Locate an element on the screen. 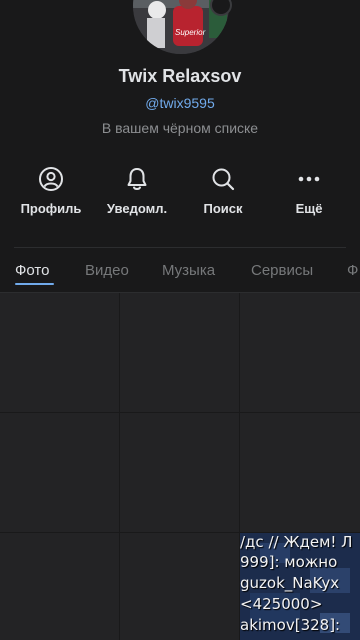 This screenshot has width=360, height=640. more-button-label: Ещё is located at coordinates (309, 208).